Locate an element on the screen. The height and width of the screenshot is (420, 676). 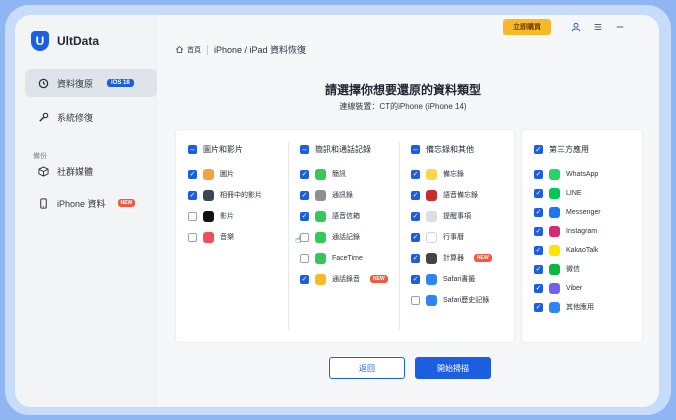
list-item: ✓ 其他應用 is located at coordinates (564, 307).